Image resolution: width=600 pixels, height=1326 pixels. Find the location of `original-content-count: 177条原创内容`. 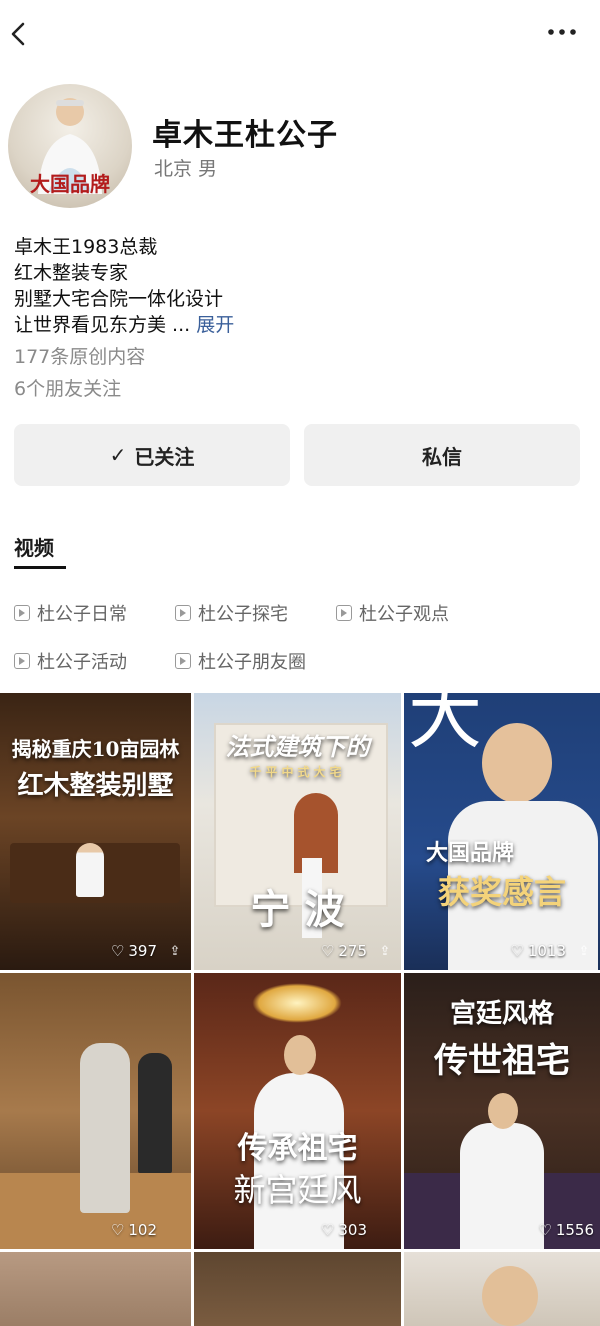

original-content-count: 177条原创内容 is located at coordinates (80, 357).